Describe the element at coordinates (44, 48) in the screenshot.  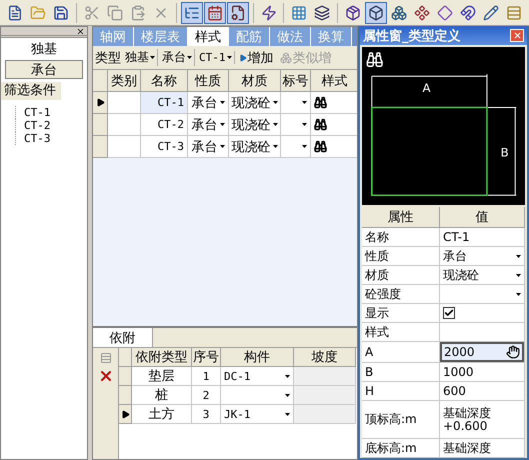
I see `category-button: 独基` at that location.